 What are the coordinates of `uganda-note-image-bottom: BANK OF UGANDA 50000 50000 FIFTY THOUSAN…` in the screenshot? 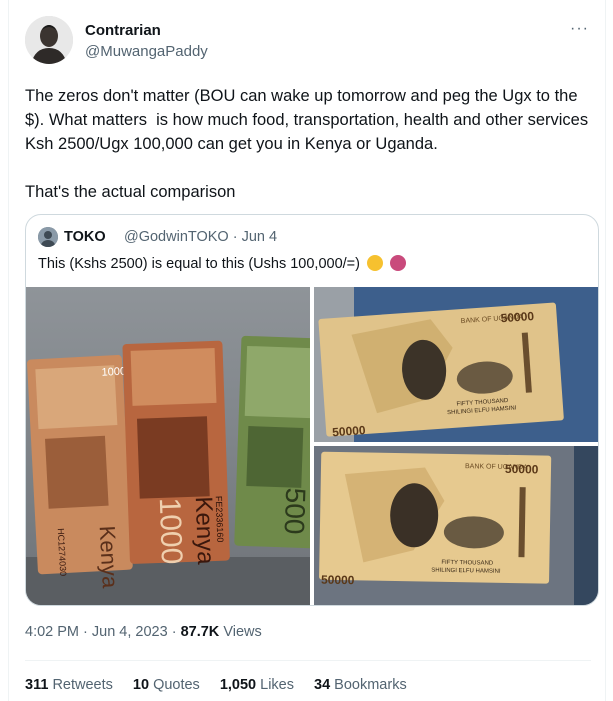 It's located at (456, 525).